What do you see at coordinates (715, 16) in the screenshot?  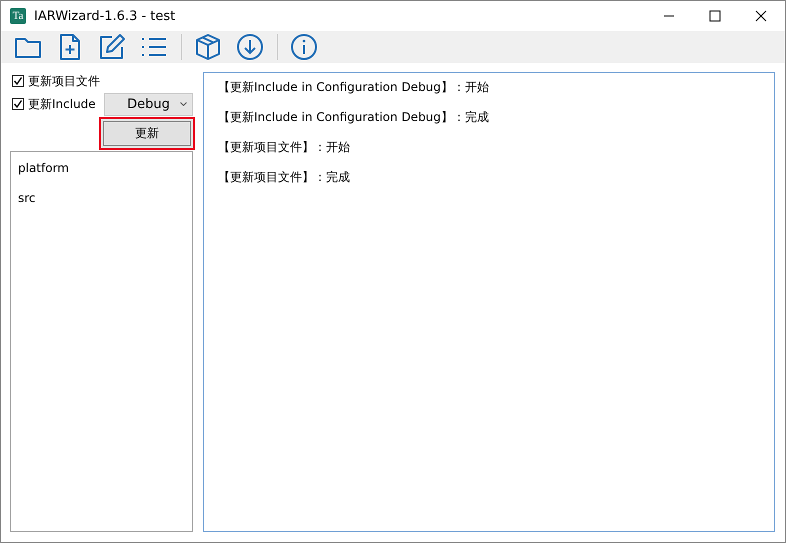 I see `maximize-icon` at bounding box center [715, 16].